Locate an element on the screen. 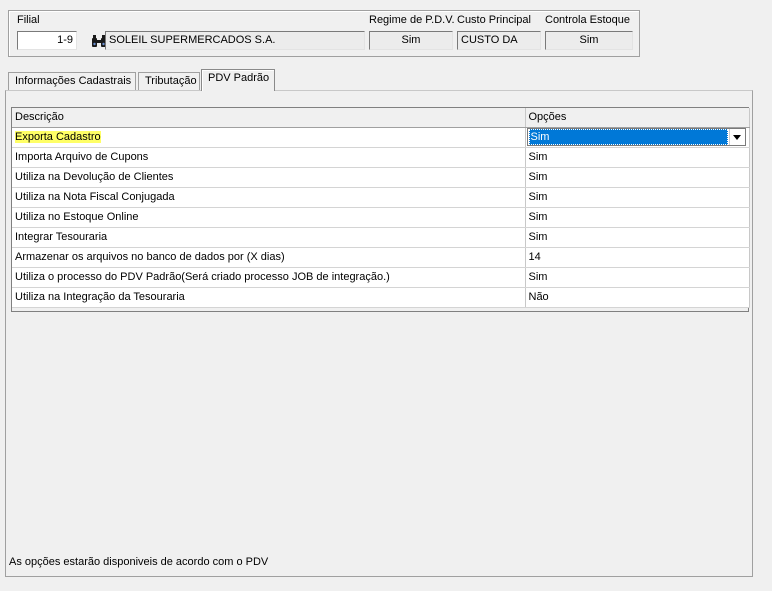 This screenshot has width=772, height=591. tab-informacoes-cadastrais: Informações Cadastrais is located at coordinates (72, 81).